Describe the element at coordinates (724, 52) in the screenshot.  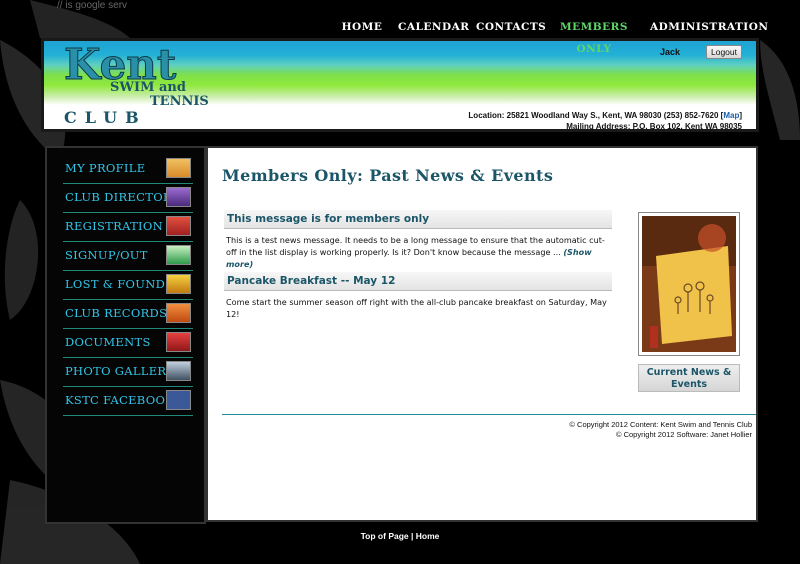
I see `logout-button: Logout` at that location.